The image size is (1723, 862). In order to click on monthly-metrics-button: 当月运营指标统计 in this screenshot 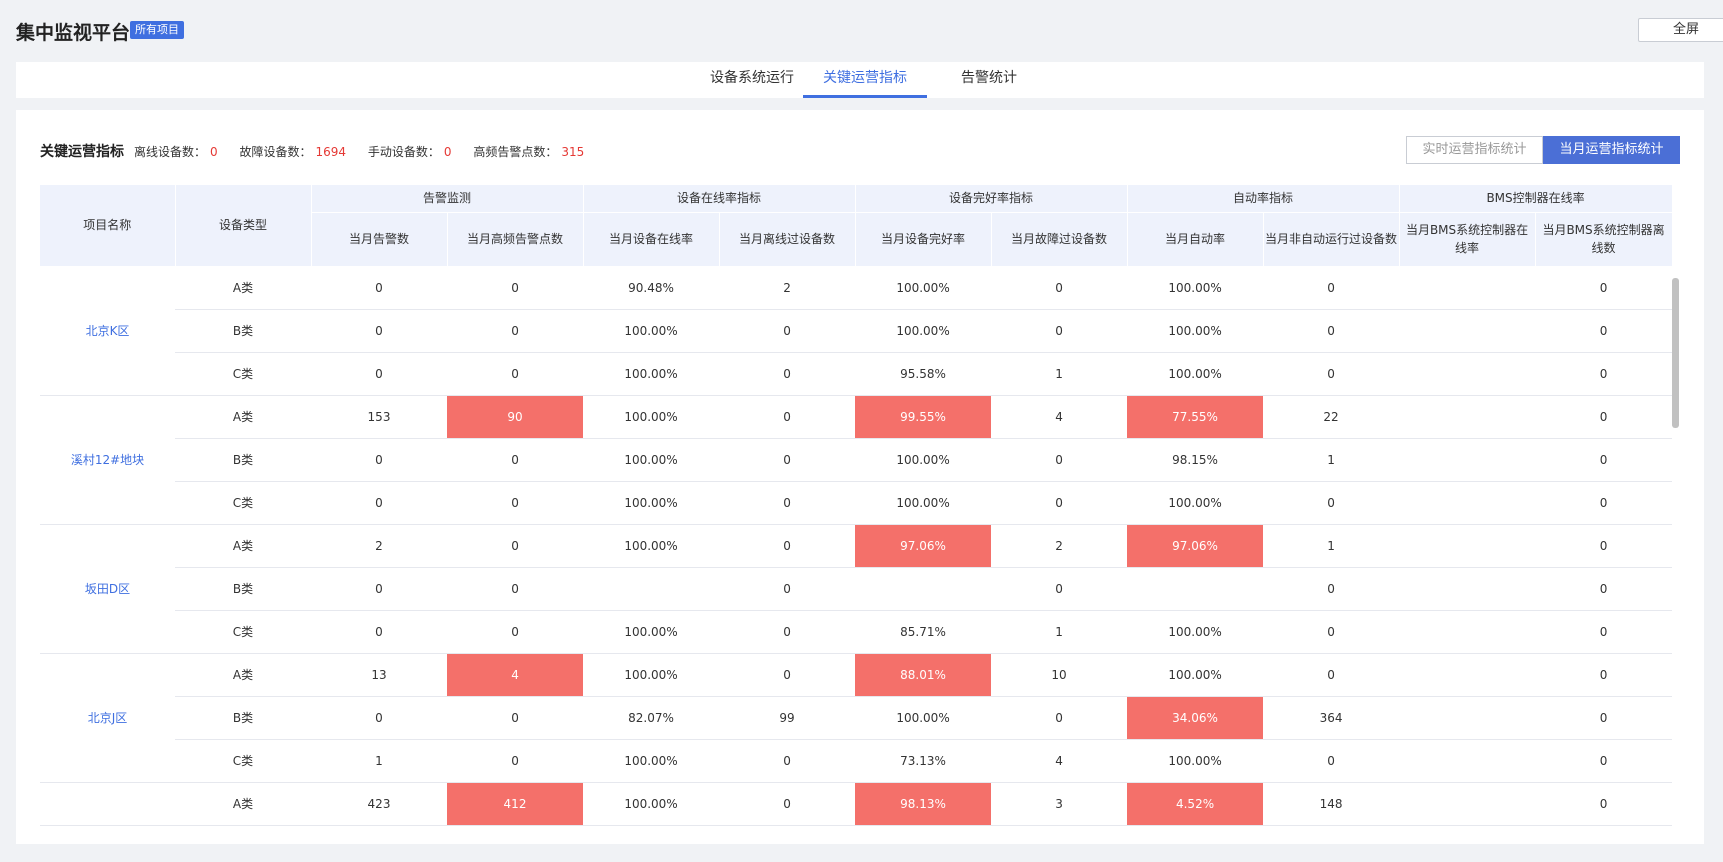, I will do `click(1611, 150)`.